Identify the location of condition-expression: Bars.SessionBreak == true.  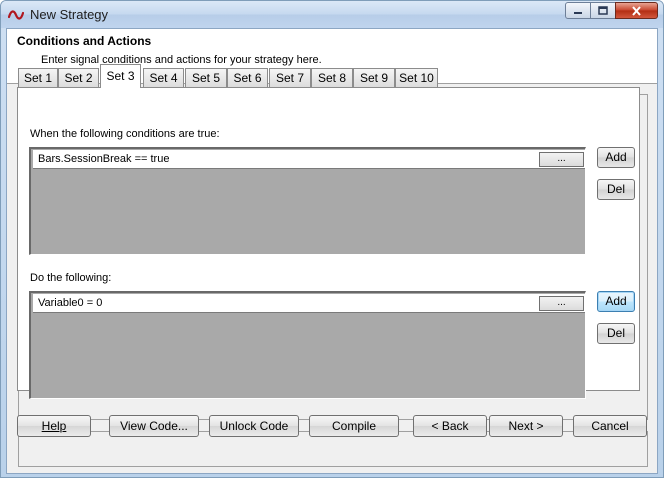
(104, 159).